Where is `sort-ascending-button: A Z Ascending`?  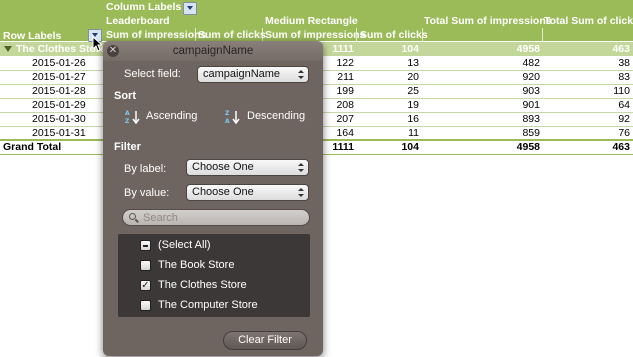 sort-ascending-button: A Z Ascending is located at coordinates (165, 117).